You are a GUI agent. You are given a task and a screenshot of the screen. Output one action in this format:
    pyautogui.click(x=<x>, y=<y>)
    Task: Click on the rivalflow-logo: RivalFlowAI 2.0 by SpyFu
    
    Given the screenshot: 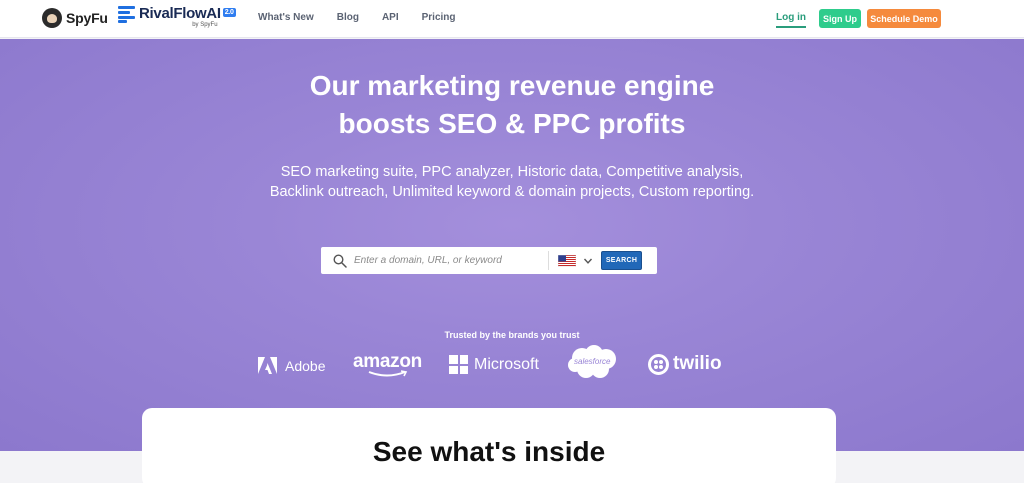 What is the action you would take?
    pyautogui.click(x=177, y=17)
    